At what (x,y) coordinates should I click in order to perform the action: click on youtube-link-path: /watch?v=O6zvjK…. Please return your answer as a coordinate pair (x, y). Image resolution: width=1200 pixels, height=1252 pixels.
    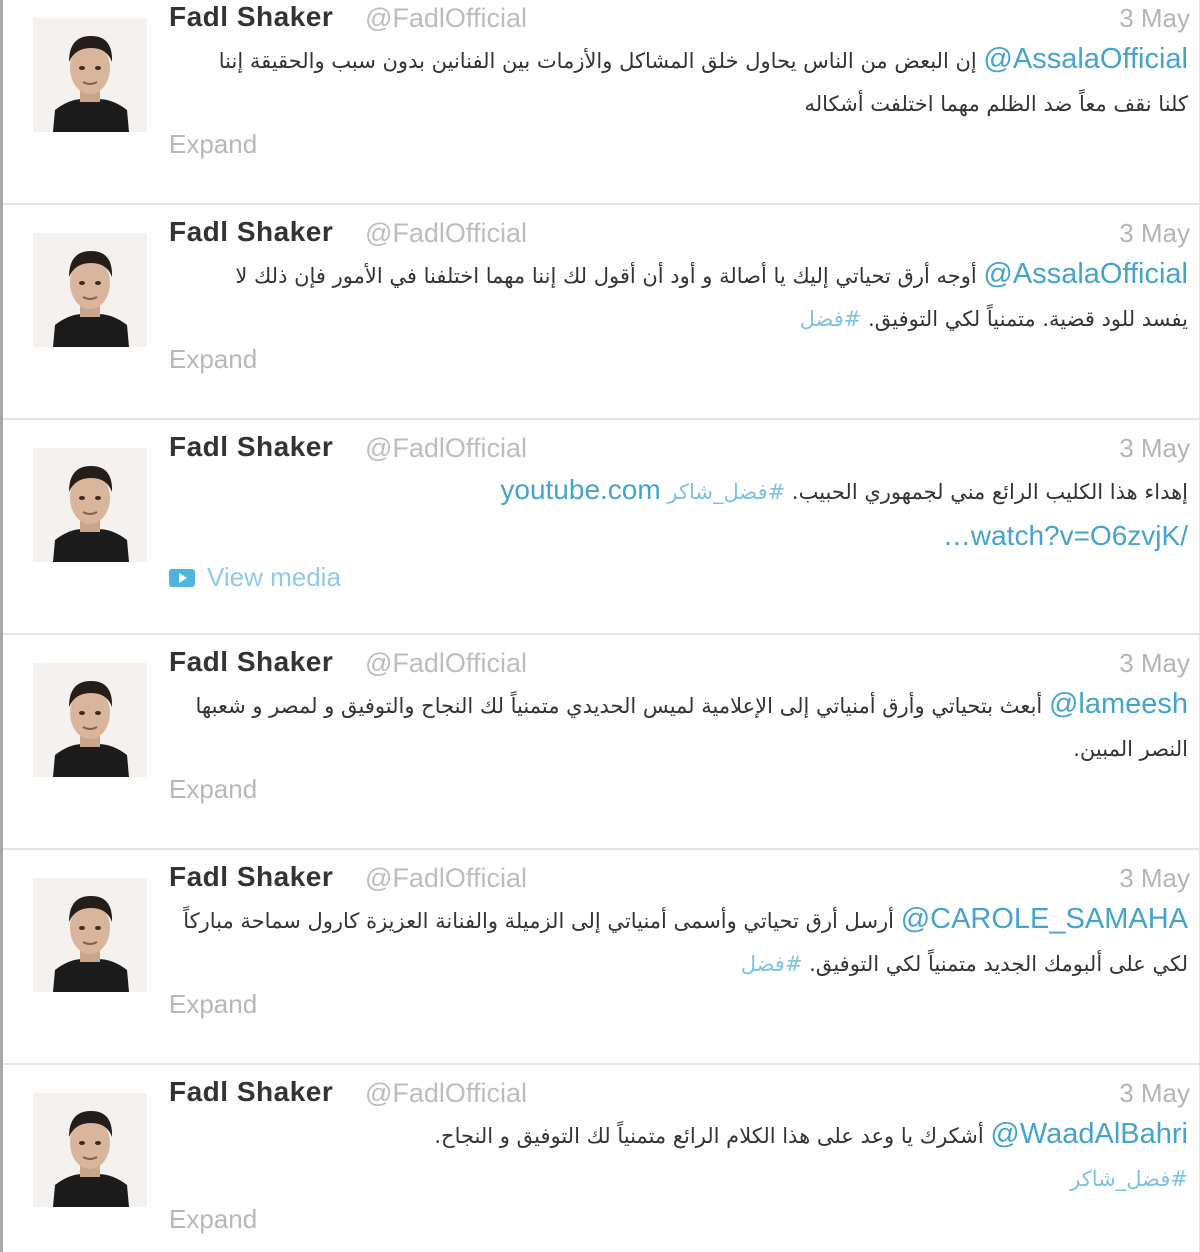
    Looking at the image, I should click on (1065, 535).